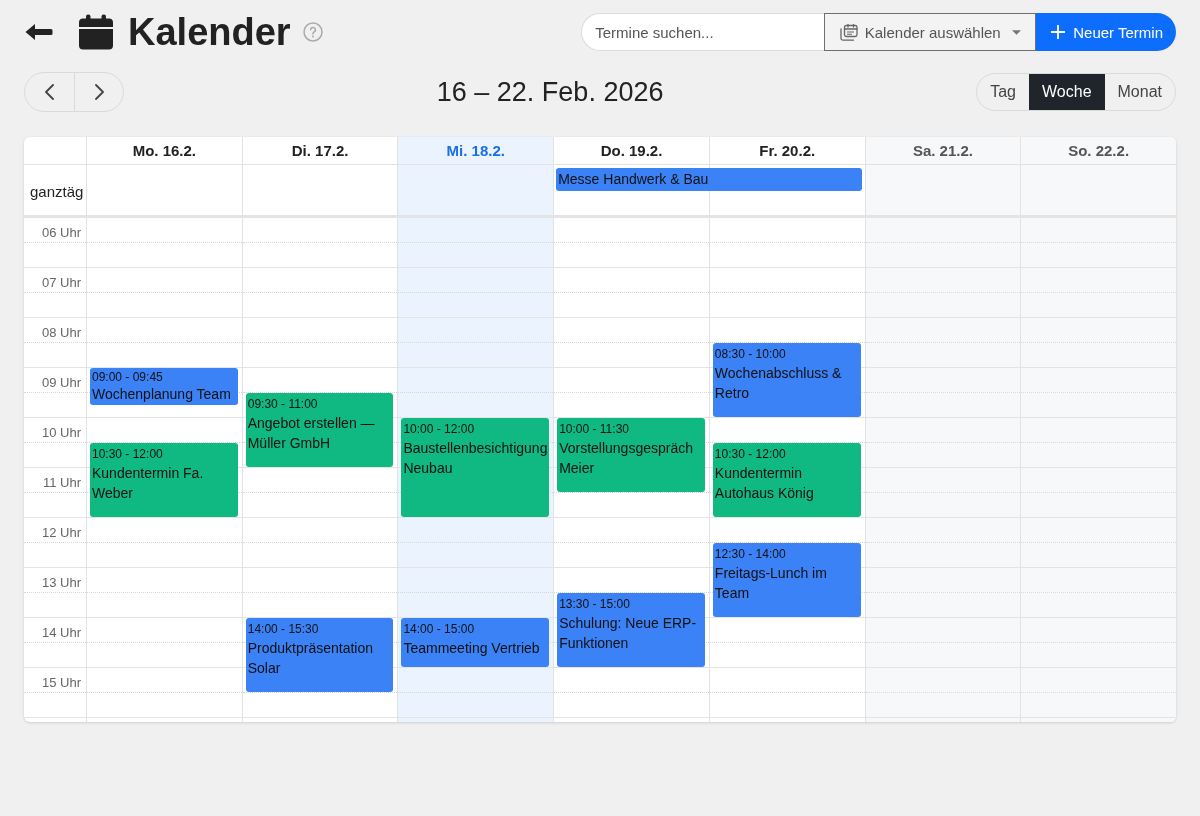  Describe the element at coordinates (1003, 92) in the screenshot. I see `view-tab: Tag` at that location.